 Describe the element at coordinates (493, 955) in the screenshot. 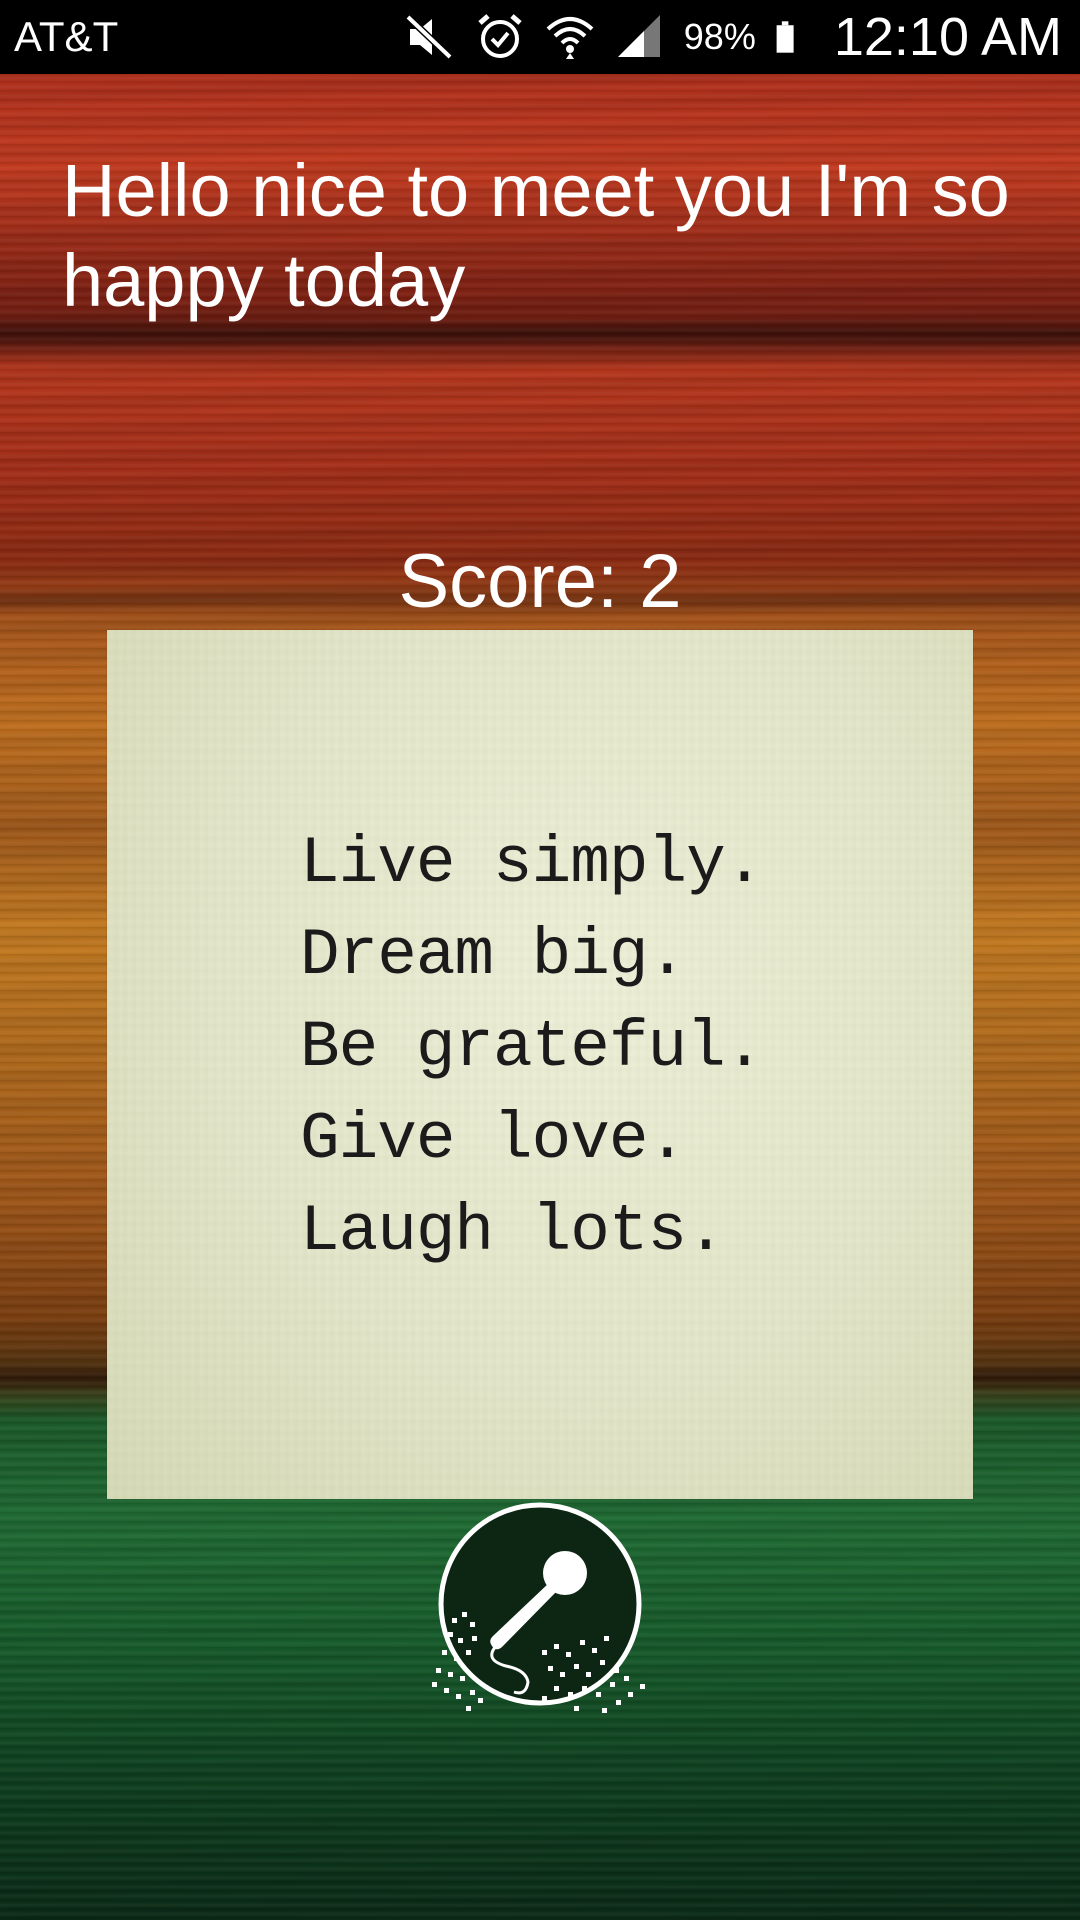

I see `quote-line: Dream big.` at that location.